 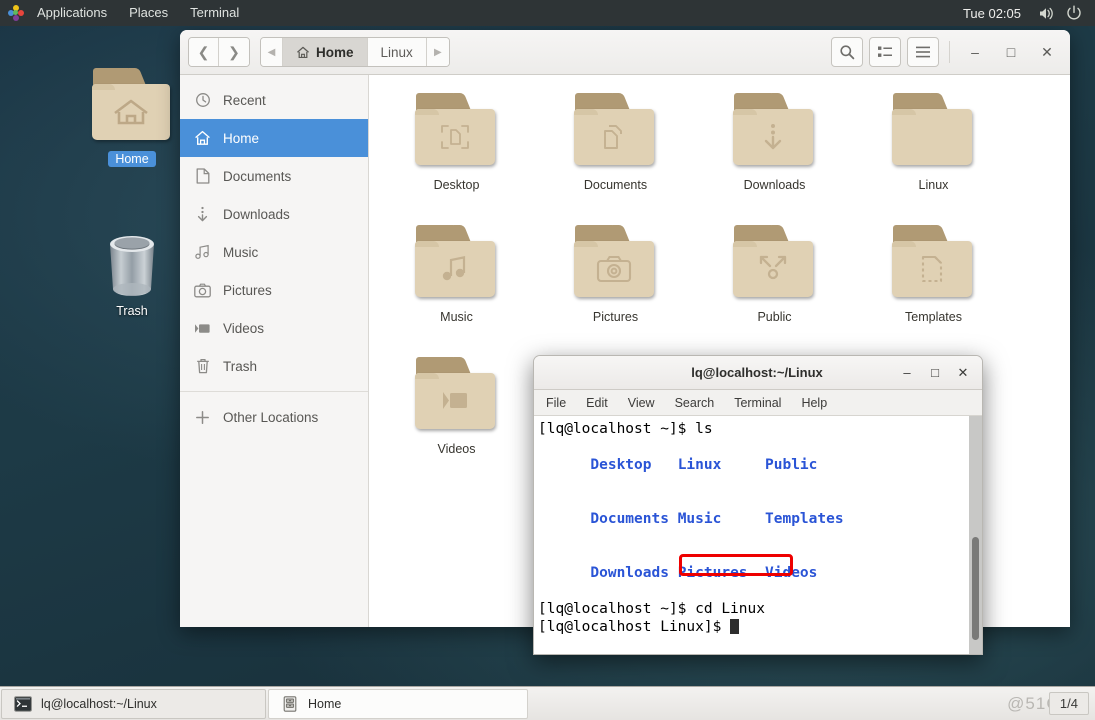 What do you see at coordinates (885, 52) in the screenshot?
I see `view-list-icon` at bounding box center [885, 52].